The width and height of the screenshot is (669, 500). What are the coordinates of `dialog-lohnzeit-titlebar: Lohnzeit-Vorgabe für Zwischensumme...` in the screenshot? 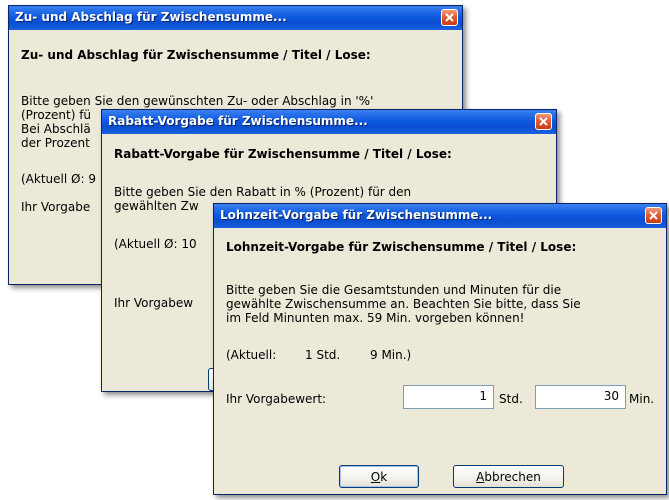 It's located at (440, 216).